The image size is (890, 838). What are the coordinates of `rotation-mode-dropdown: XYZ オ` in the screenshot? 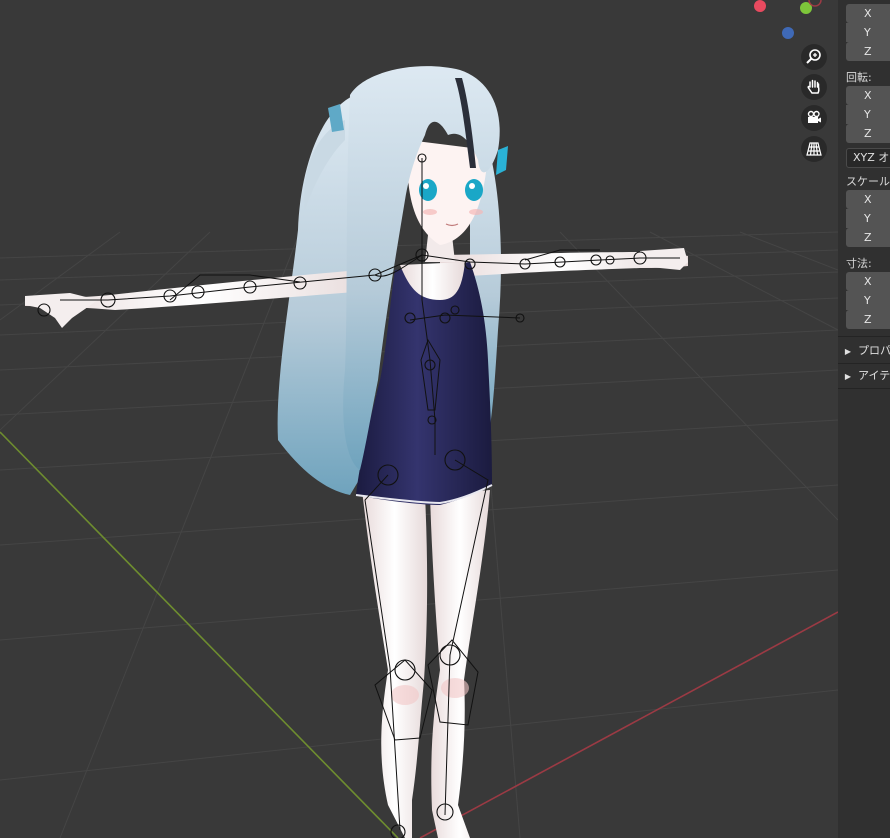 It's located at (868, 158).